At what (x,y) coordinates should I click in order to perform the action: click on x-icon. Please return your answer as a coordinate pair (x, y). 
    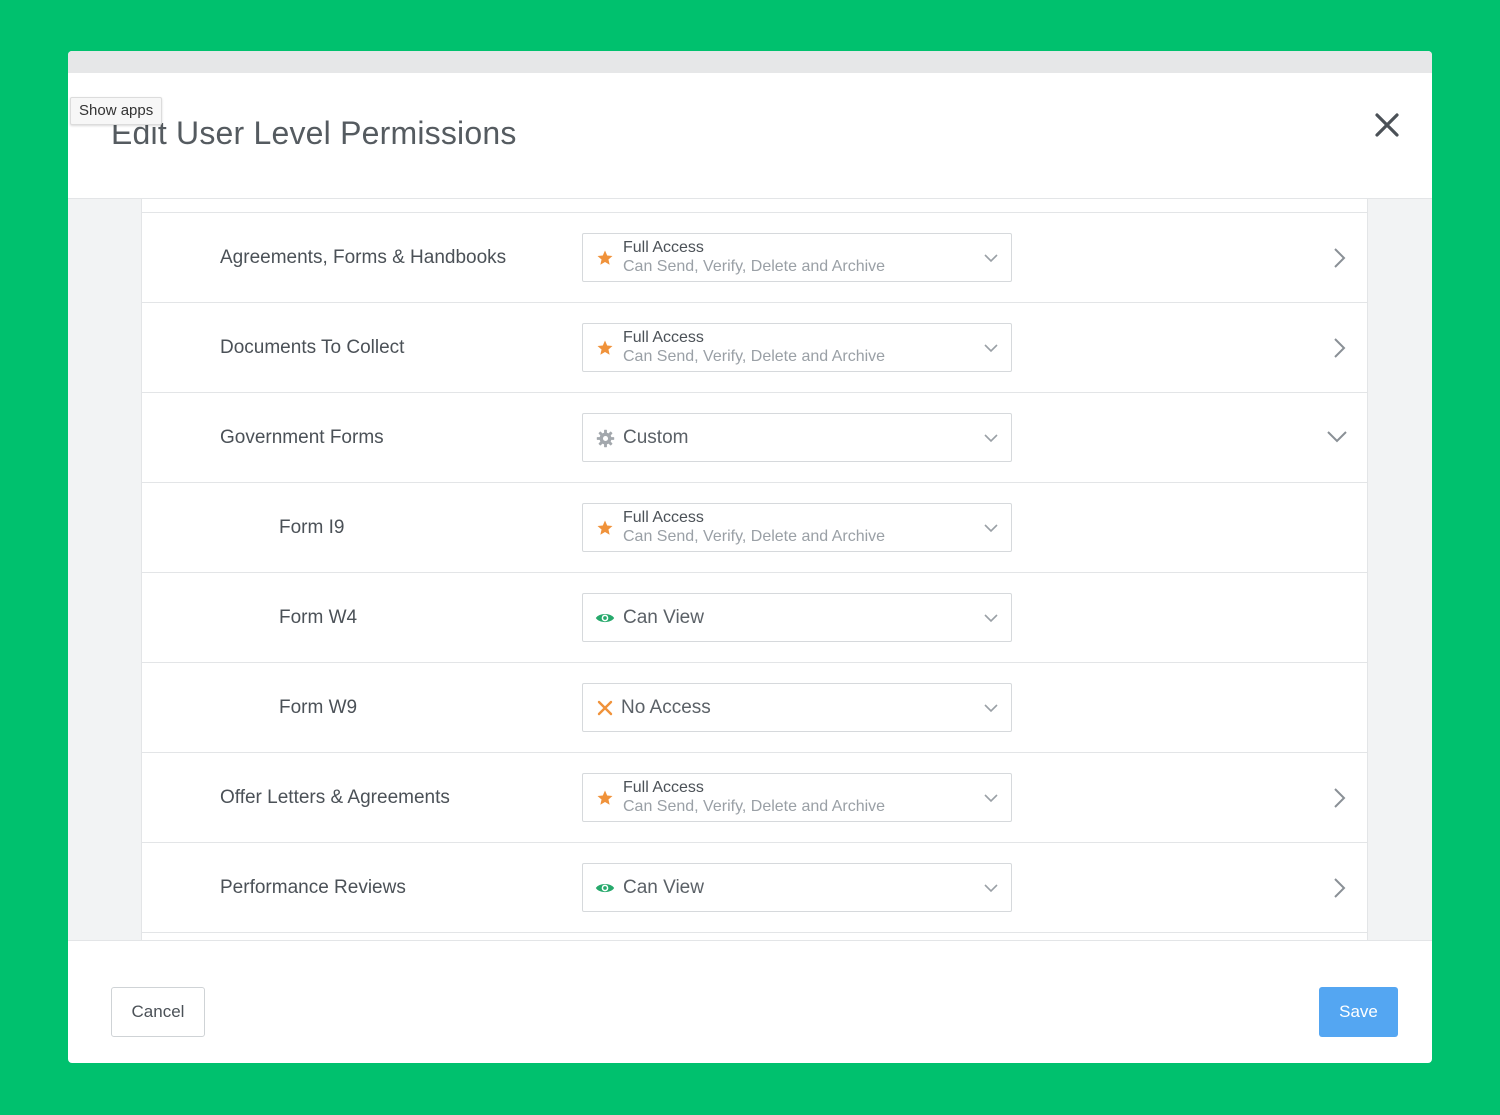
    Looking at the image, I should click on (605, 708).